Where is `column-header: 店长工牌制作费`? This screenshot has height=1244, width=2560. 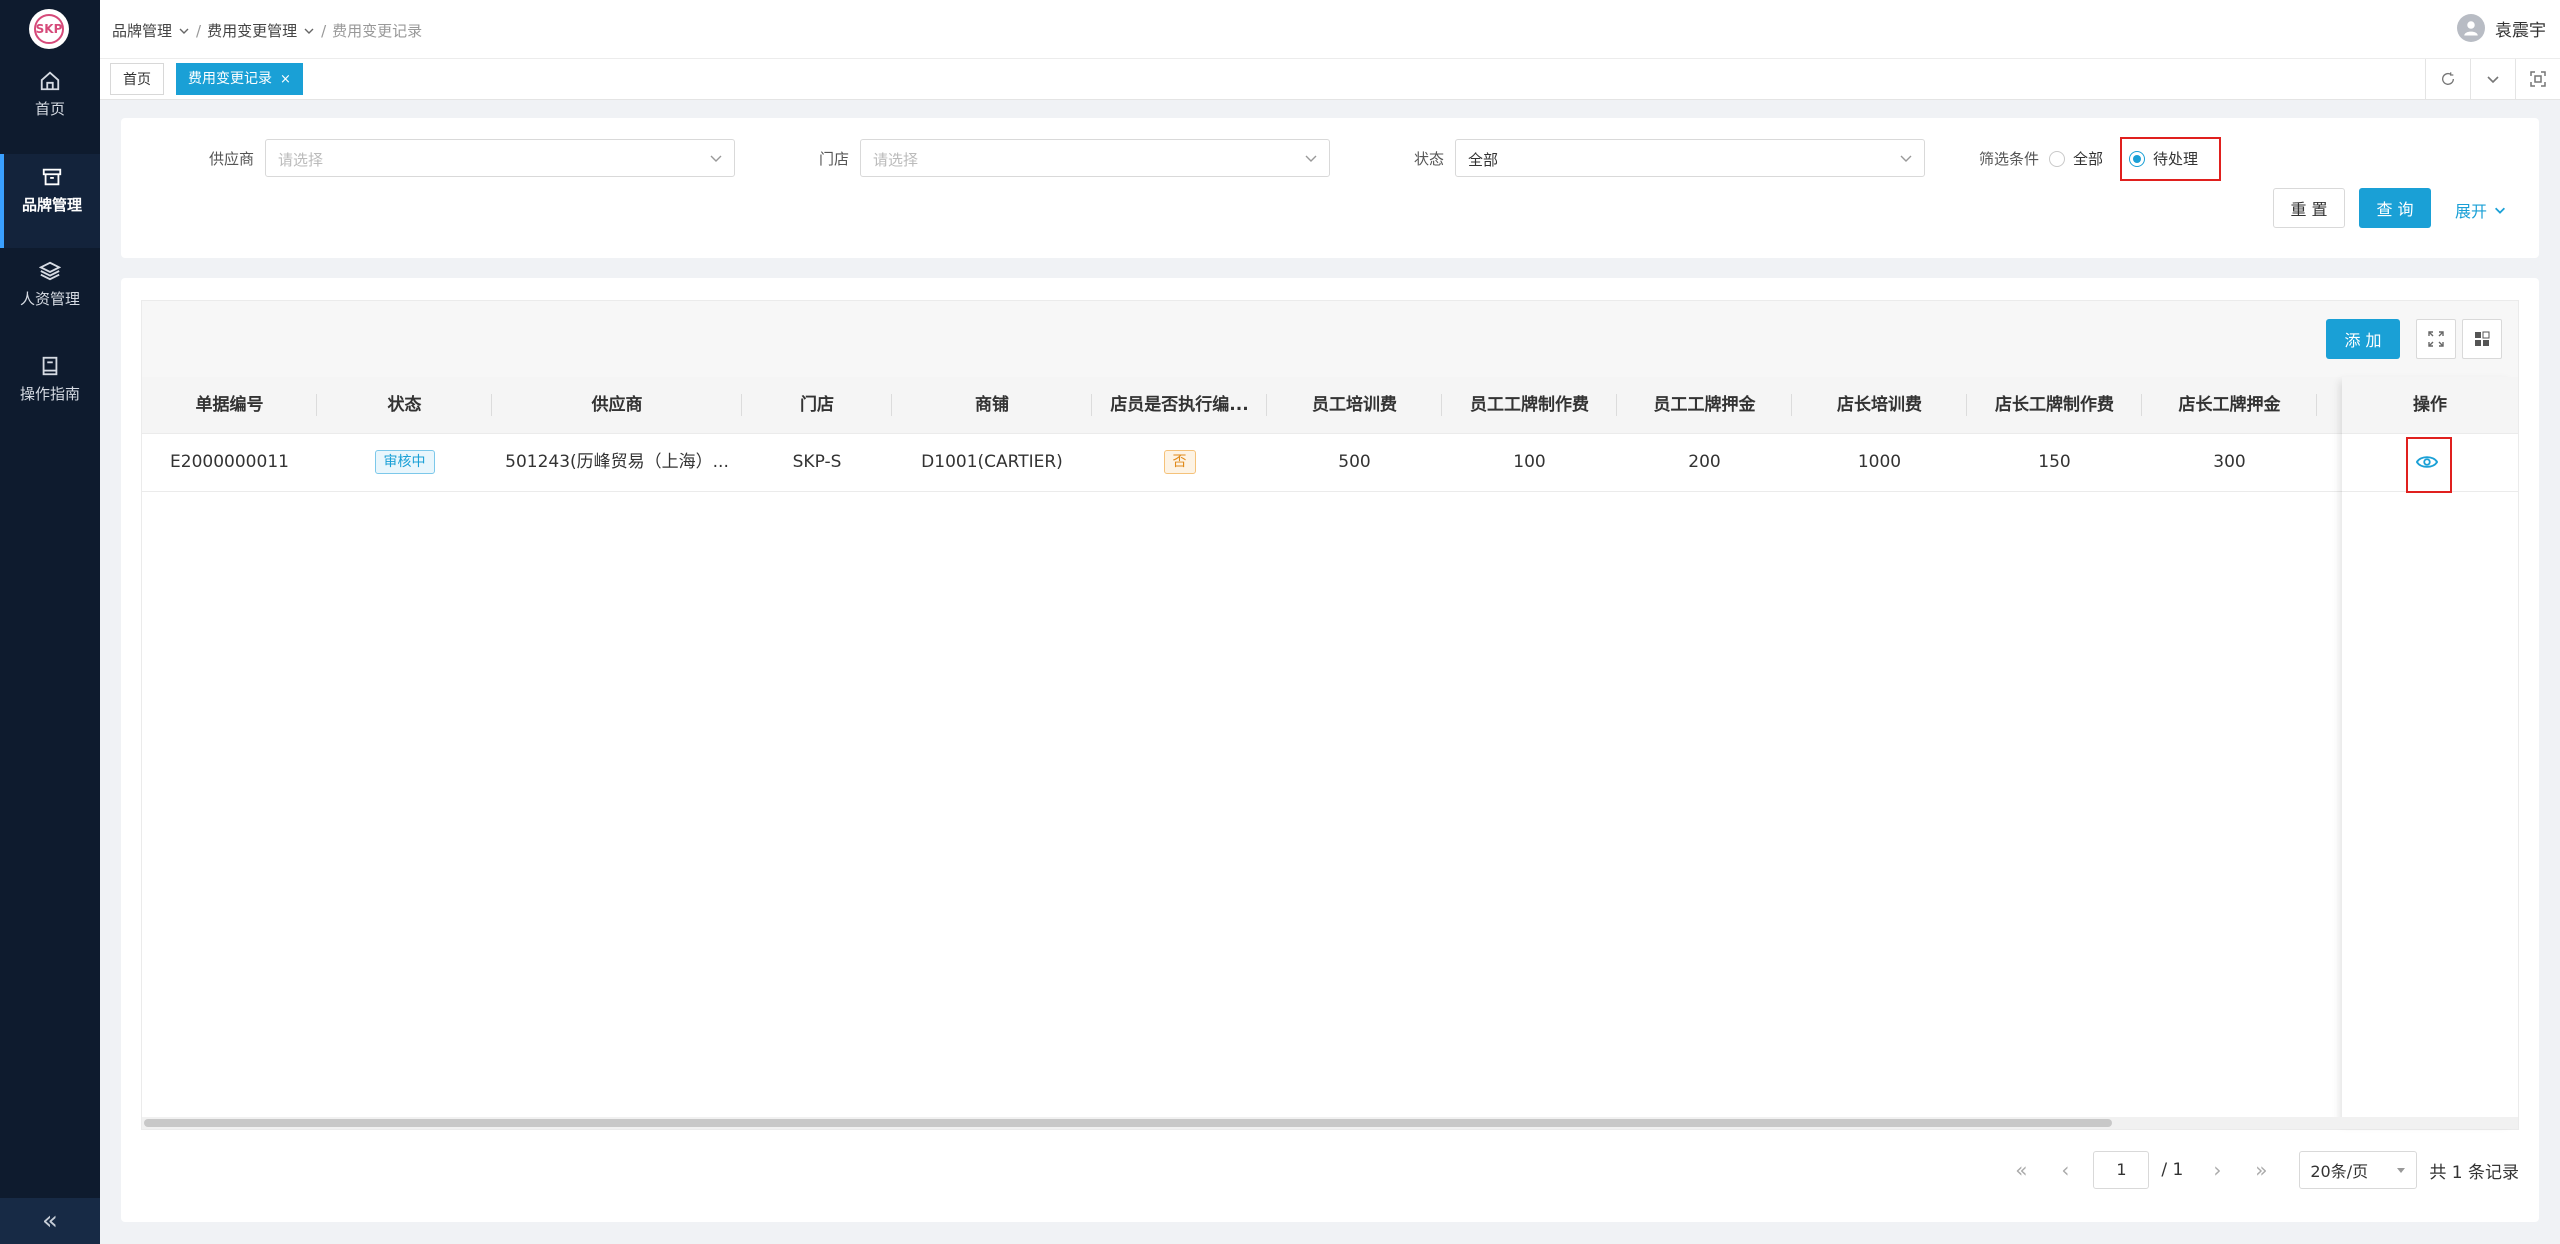 column-header: 店长工牌制作费 is located at coordinates (2054, 405).